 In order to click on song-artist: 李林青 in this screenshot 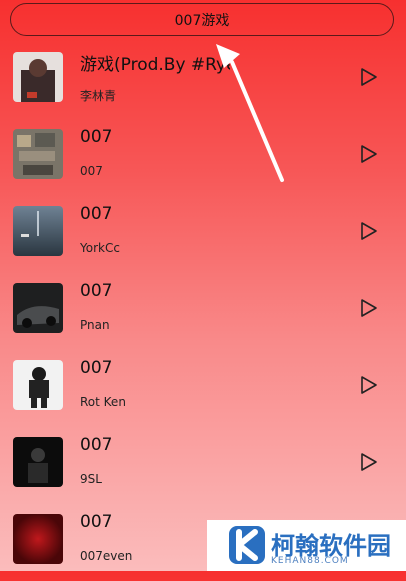, I will do `click(98, 96)`.